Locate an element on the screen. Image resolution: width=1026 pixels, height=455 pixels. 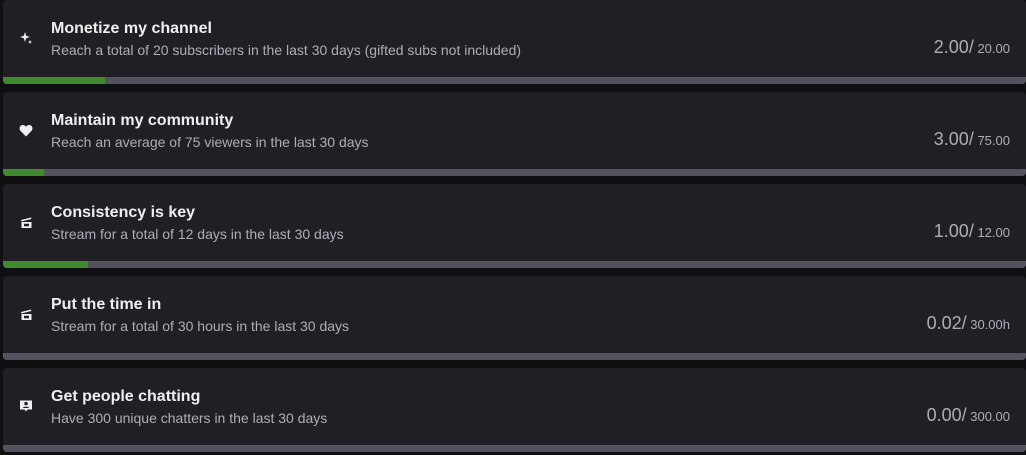
goal-target-value: 300.00 is located at coordinates (988, 416).